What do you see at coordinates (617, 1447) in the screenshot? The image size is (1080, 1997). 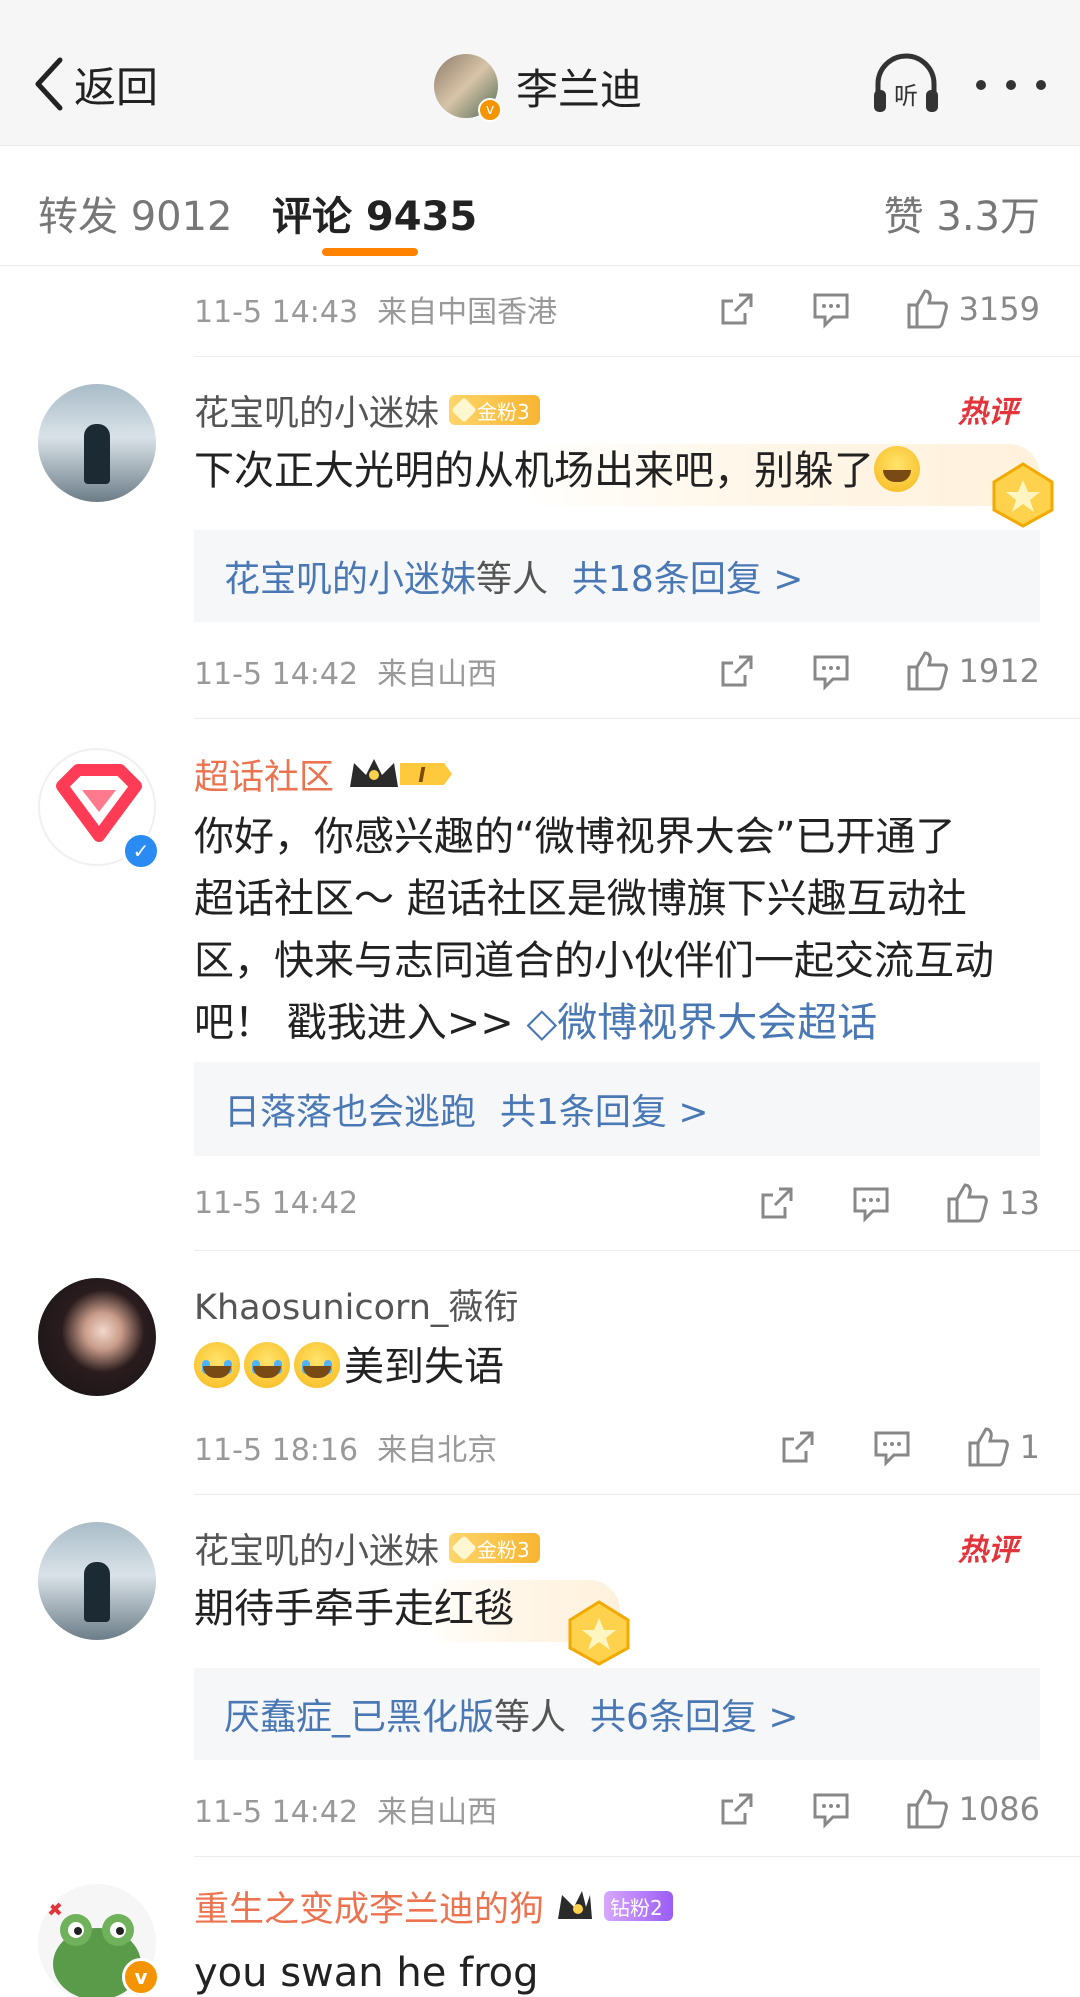 I see `comment-meta-row: 11-5 18:16 来自北京 1` at bounding box center [617, 1447].